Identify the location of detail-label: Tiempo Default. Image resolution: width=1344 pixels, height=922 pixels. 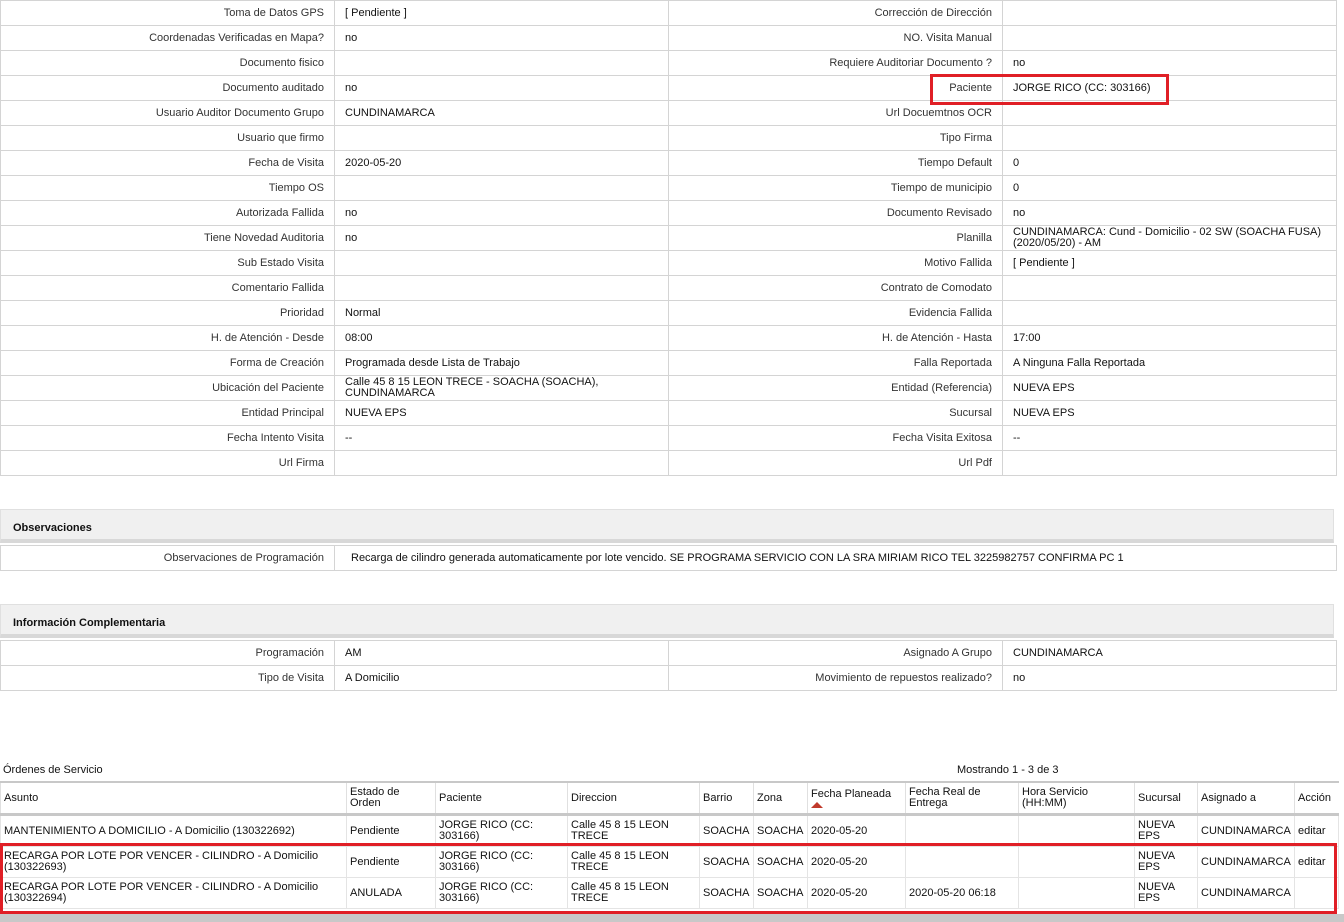
(835, 163).